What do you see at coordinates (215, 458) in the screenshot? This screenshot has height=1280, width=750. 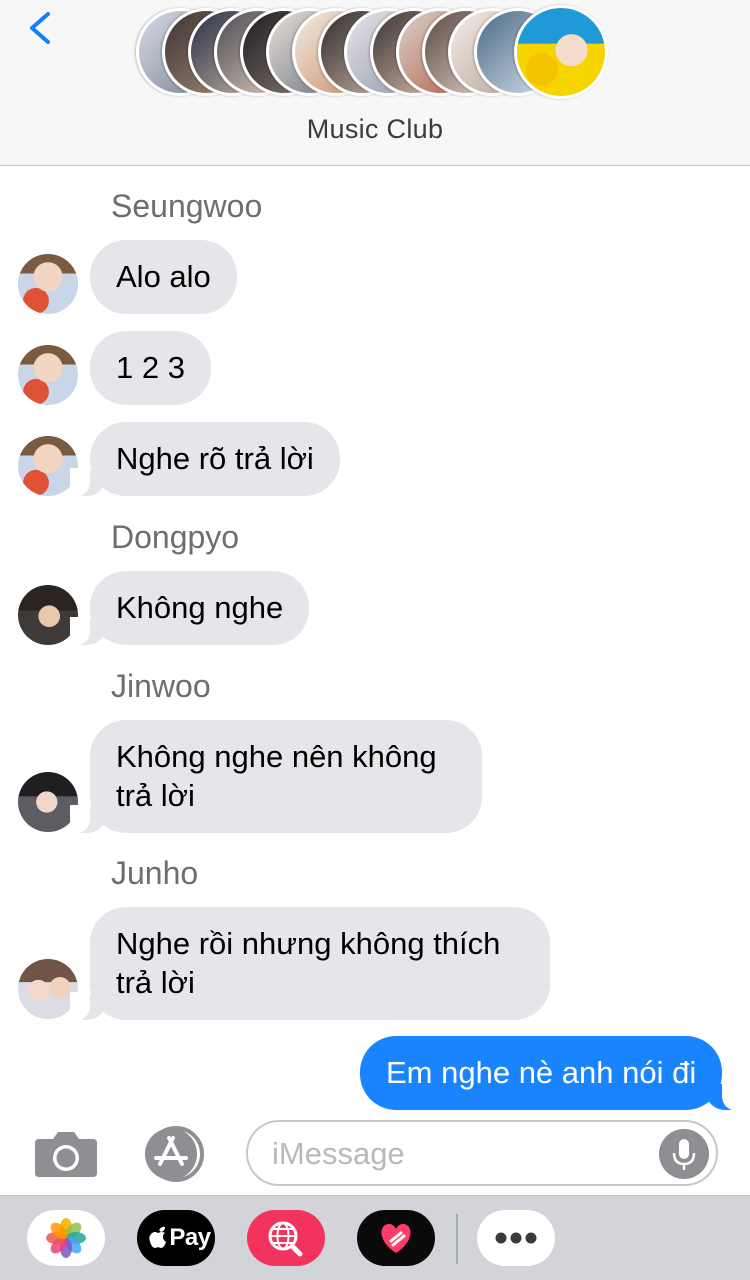 I see `message-text: Nghe rõ trả lời` at bounding box center [215, 458].